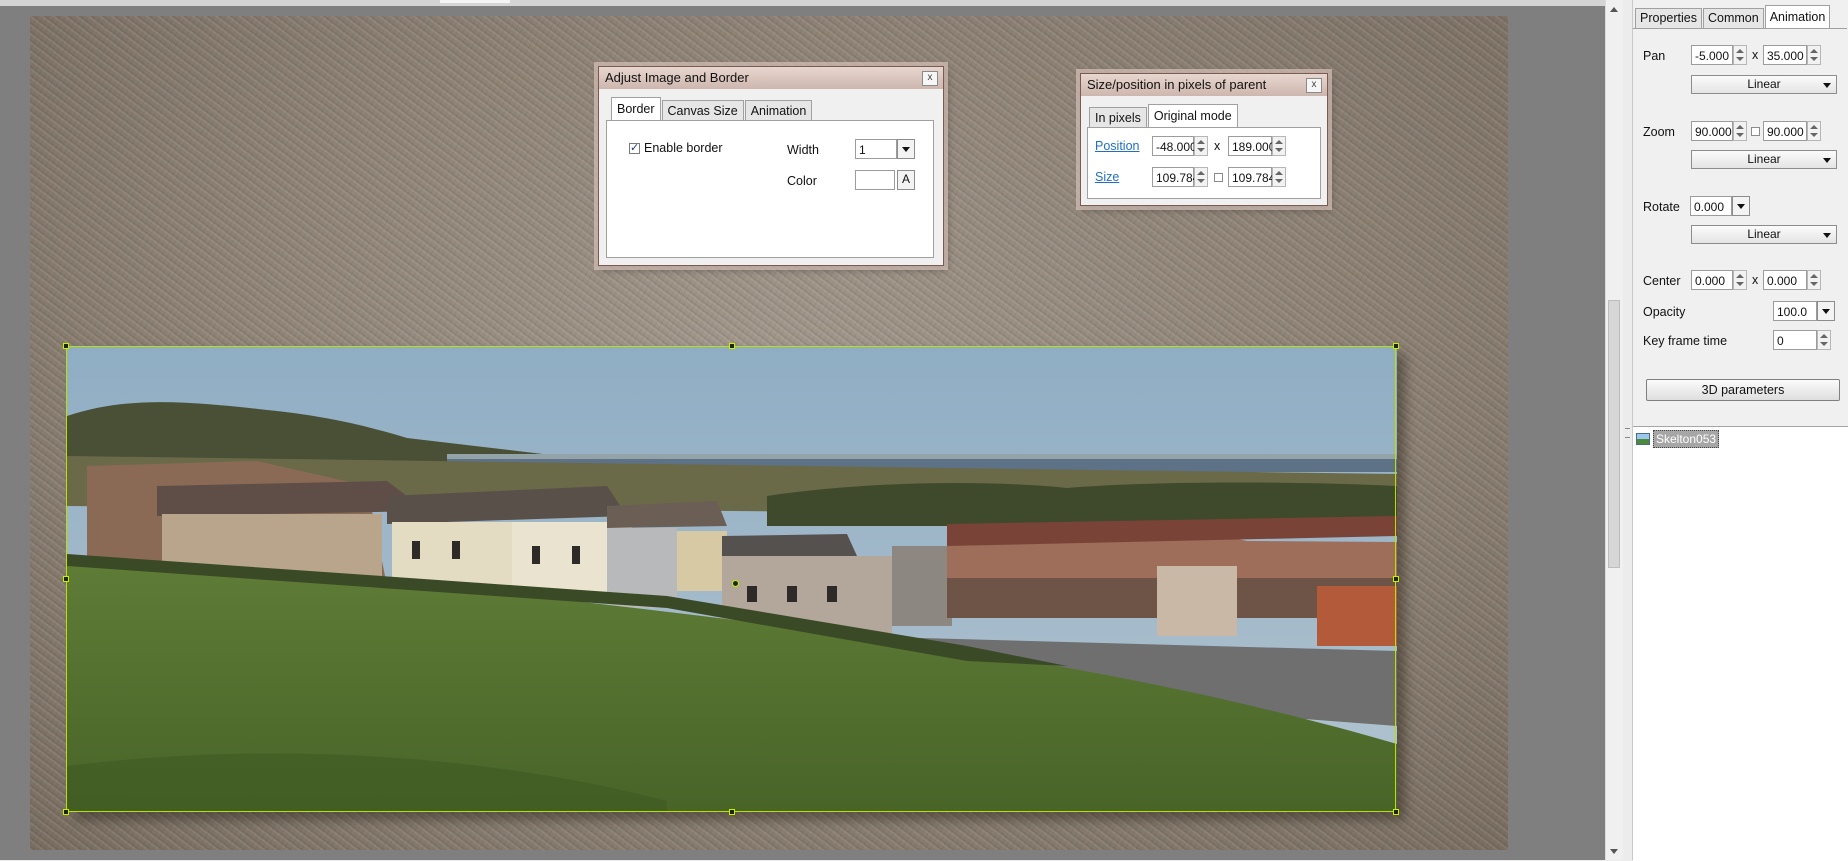 The width and height of the screenshot is (1848, 861). Describe the element at coordinates (802, 181) in the screenshot. I see `color-label: Color` at that location.